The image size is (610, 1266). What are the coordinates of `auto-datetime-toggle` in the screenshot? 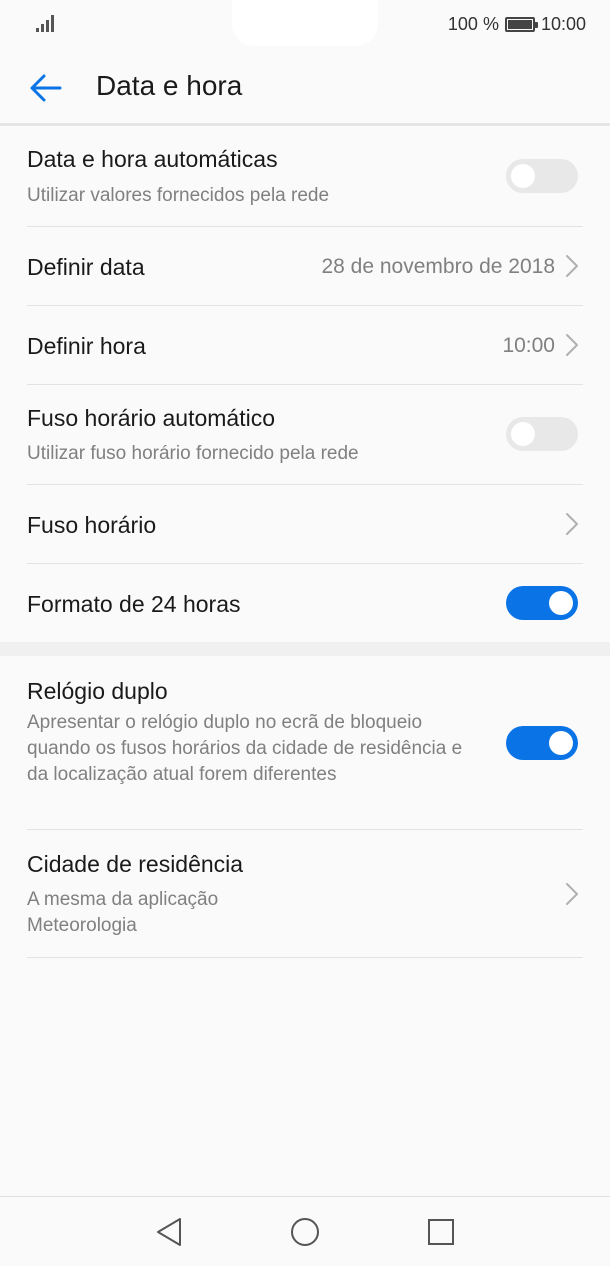 It's located at (542, 176).